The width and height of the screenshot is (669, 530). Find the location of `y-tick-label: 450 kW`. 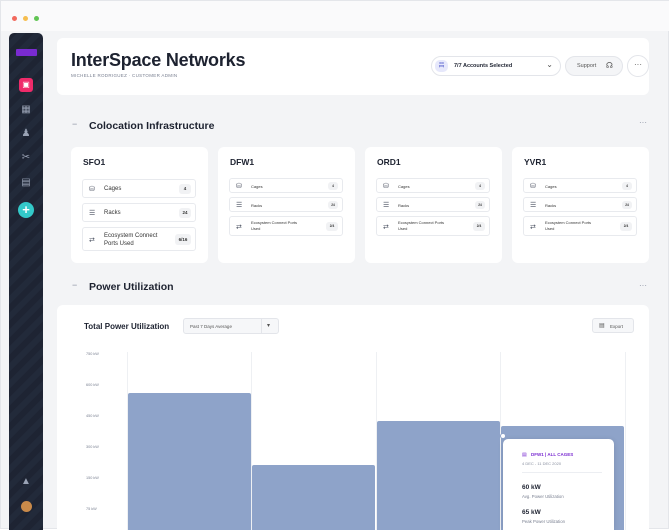

y-tick-label: 450 kW is located at coordinates (92, 416).